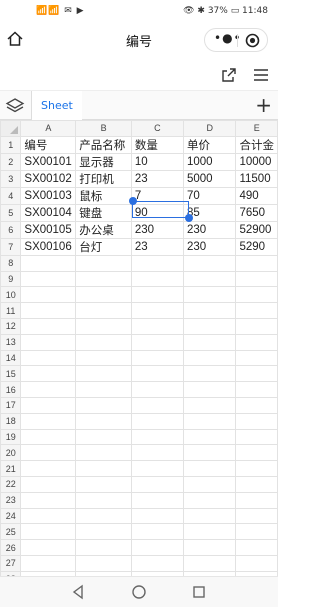  Describe the element at coordinates (263, 105) in the screenshot. I see `add-sheet-button: +` at that location.